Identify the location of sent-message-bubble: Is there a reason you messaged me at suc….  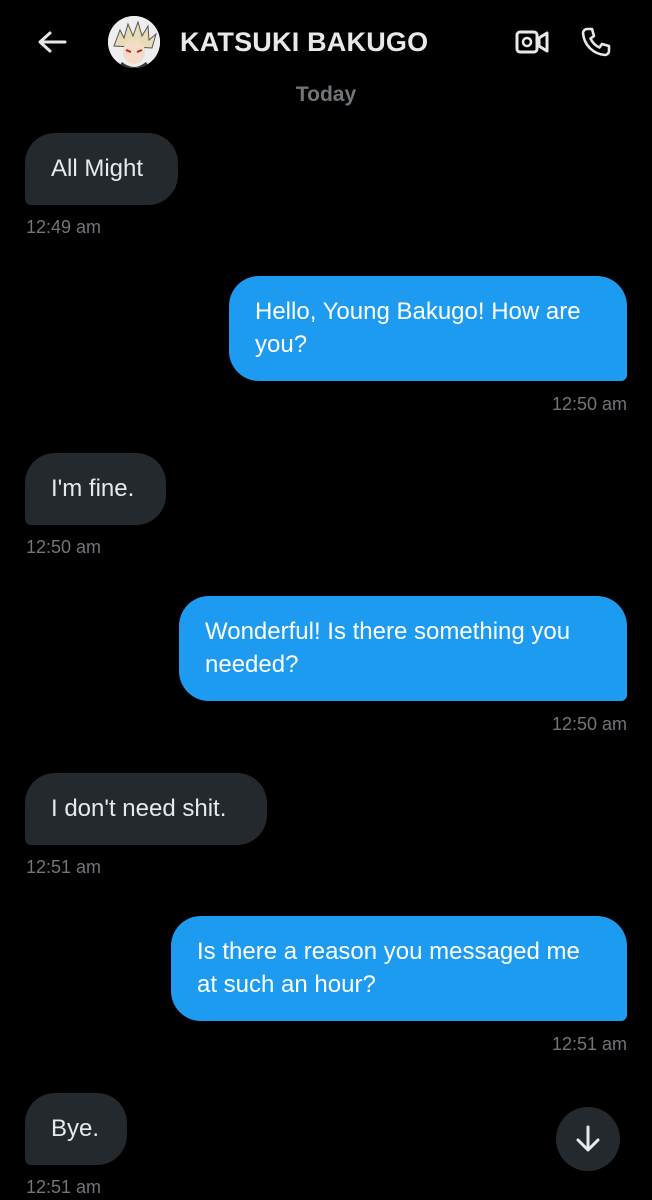
(399, 968).